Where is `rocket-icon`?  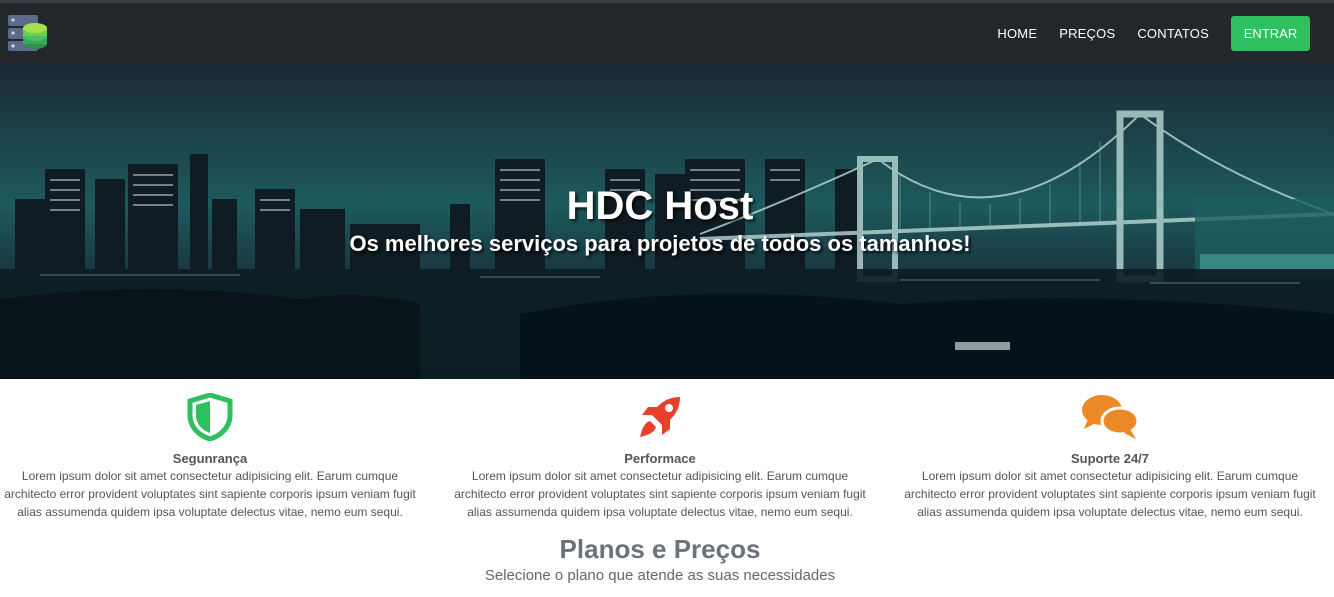 rocket-icon is located at coordinates (660, 416).